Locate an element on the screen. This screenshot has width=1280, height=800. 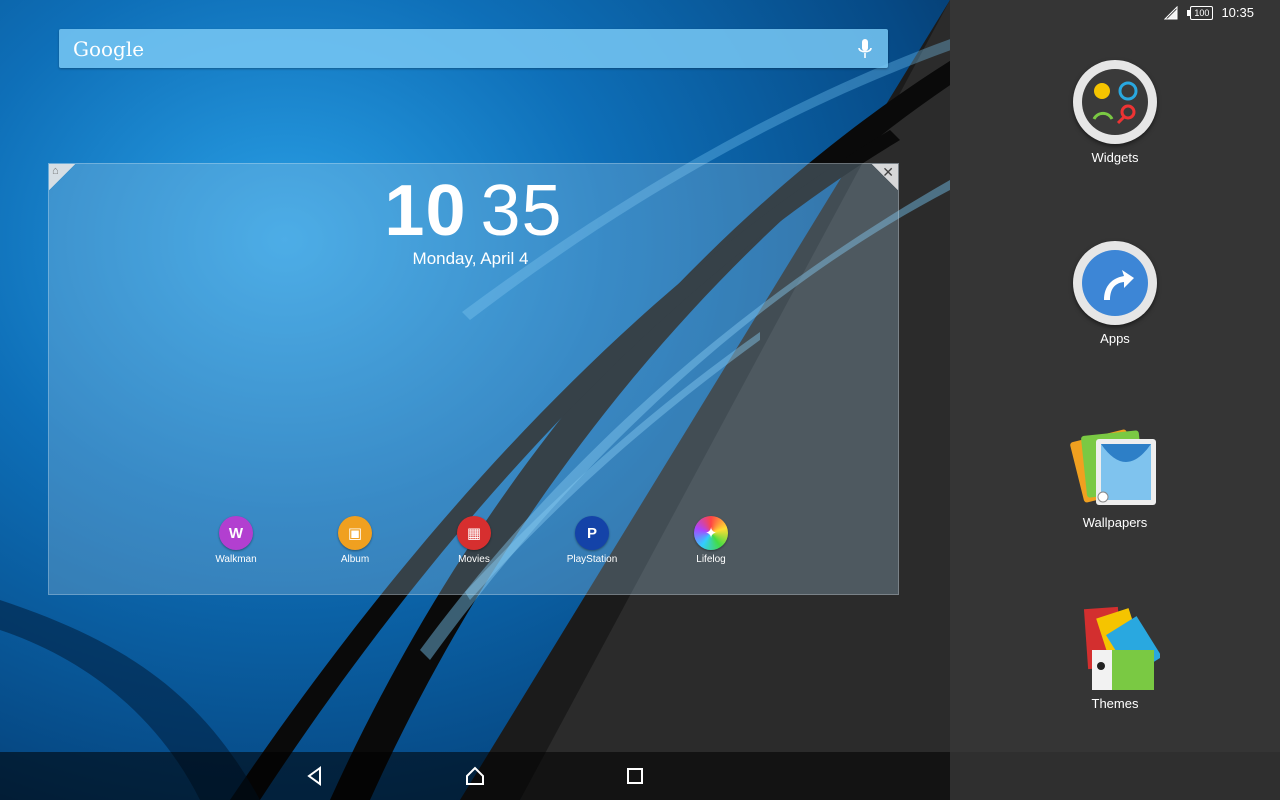
apps-icon is located at coordinates (1115, 283).